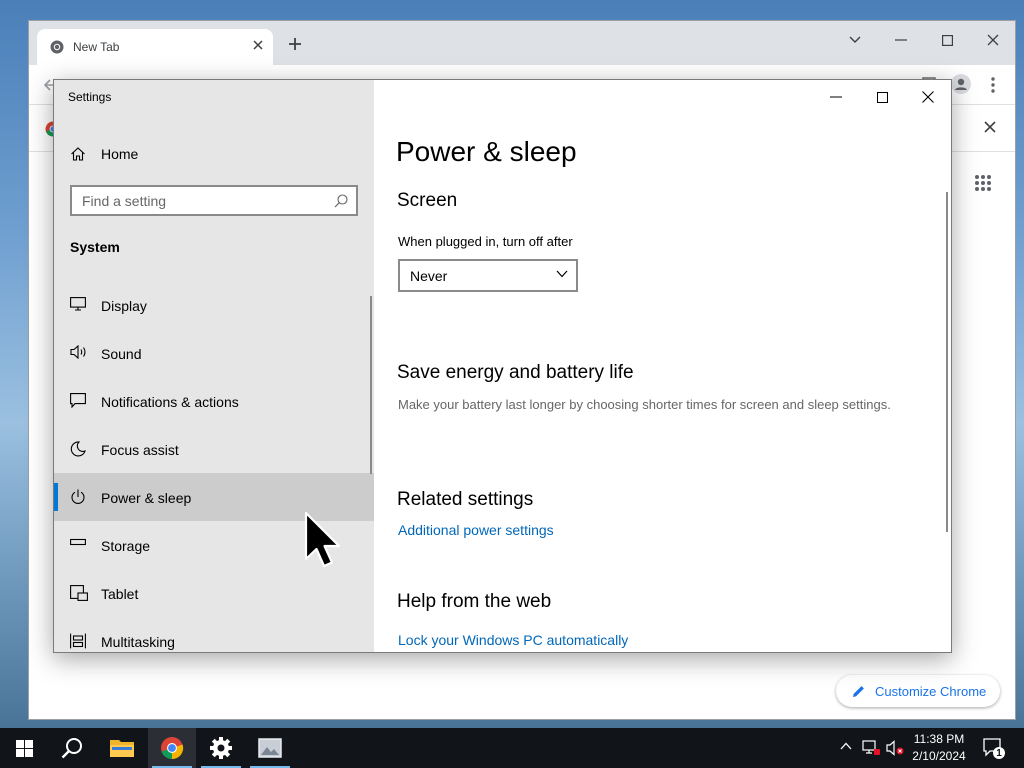 The image size is (1024, 768). I want to click on lock-windows-pc-link: Lock your Windows PC automatically, so click(513, 640).